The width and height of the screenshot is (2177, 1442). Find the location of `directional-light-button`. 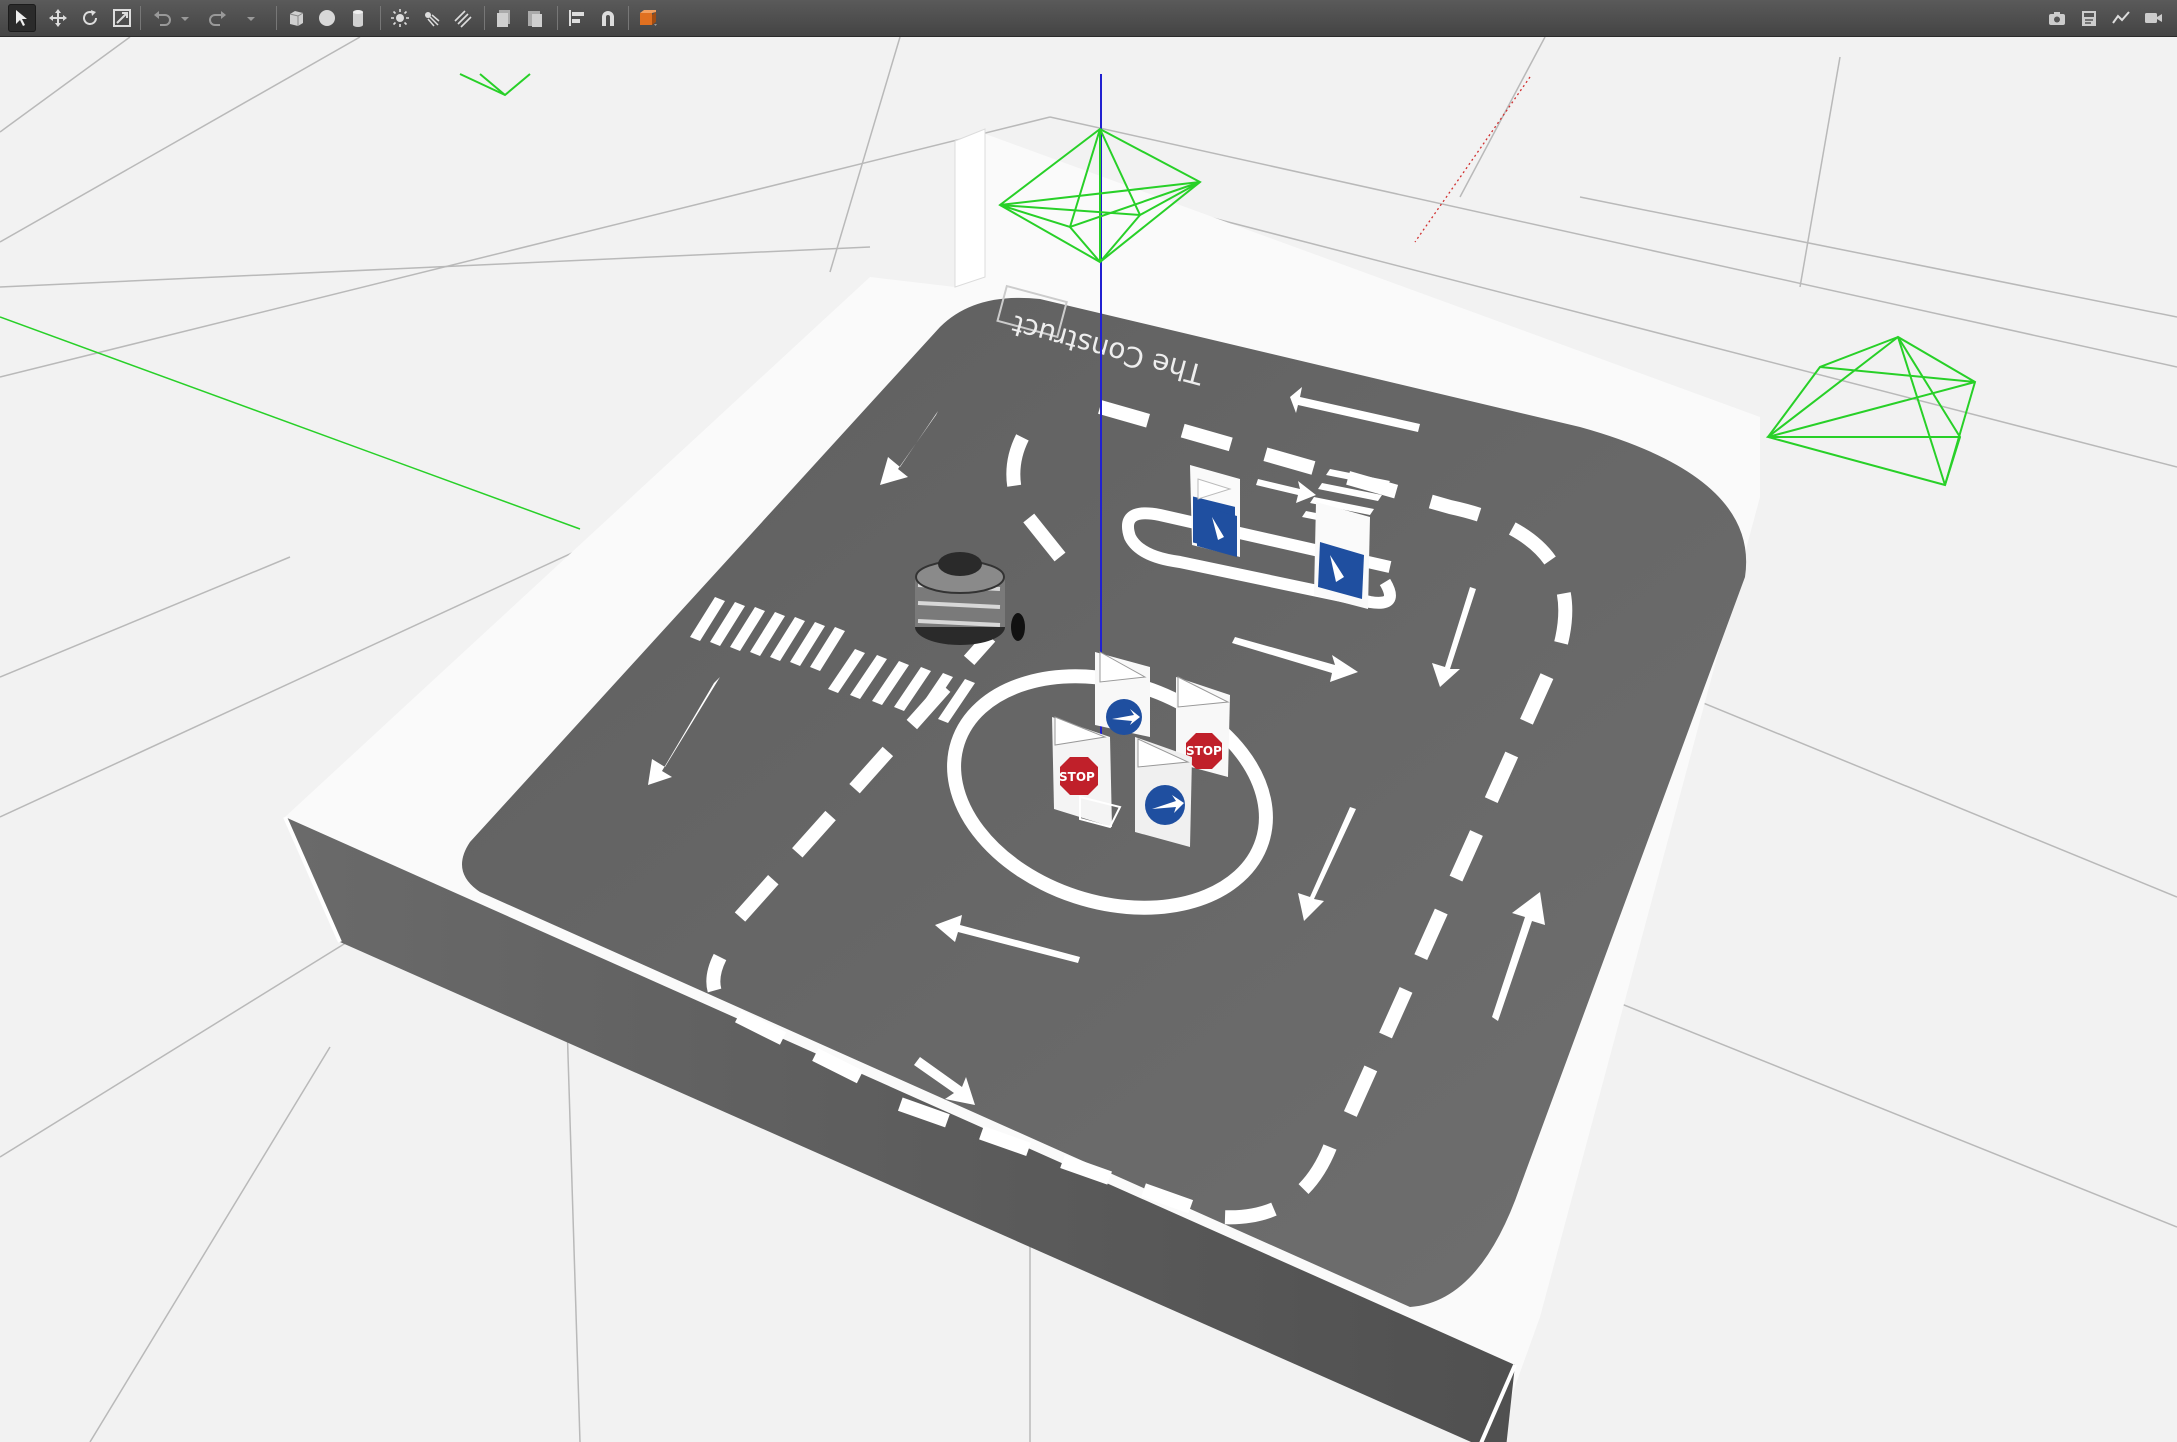

directional-light-button is located at coordinates (462, 18).